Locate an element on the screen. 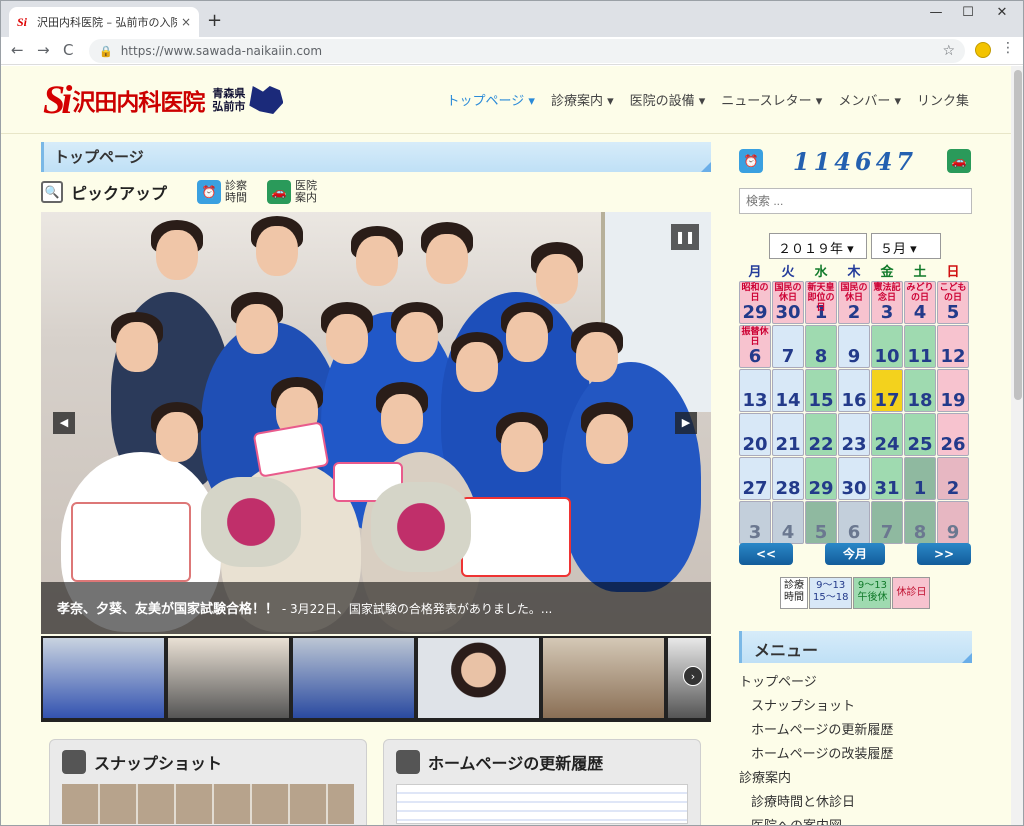  nav-item: 医院の設備 ▾ is located at coordinates (668, 99).